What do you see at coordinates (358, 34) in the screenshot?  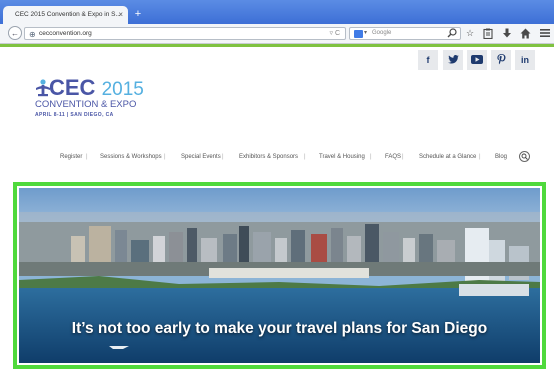 I see `google-icon` at bounding box center [358, 34].